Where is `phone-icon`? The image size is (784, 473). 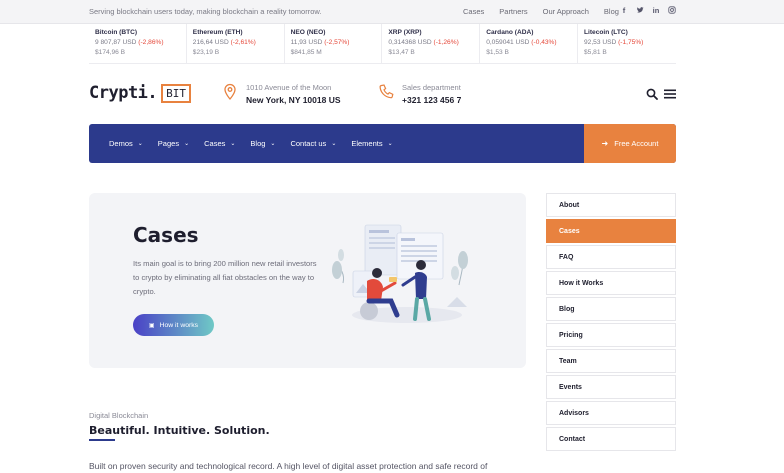 phone-icon is located at coordinates (386, 91).